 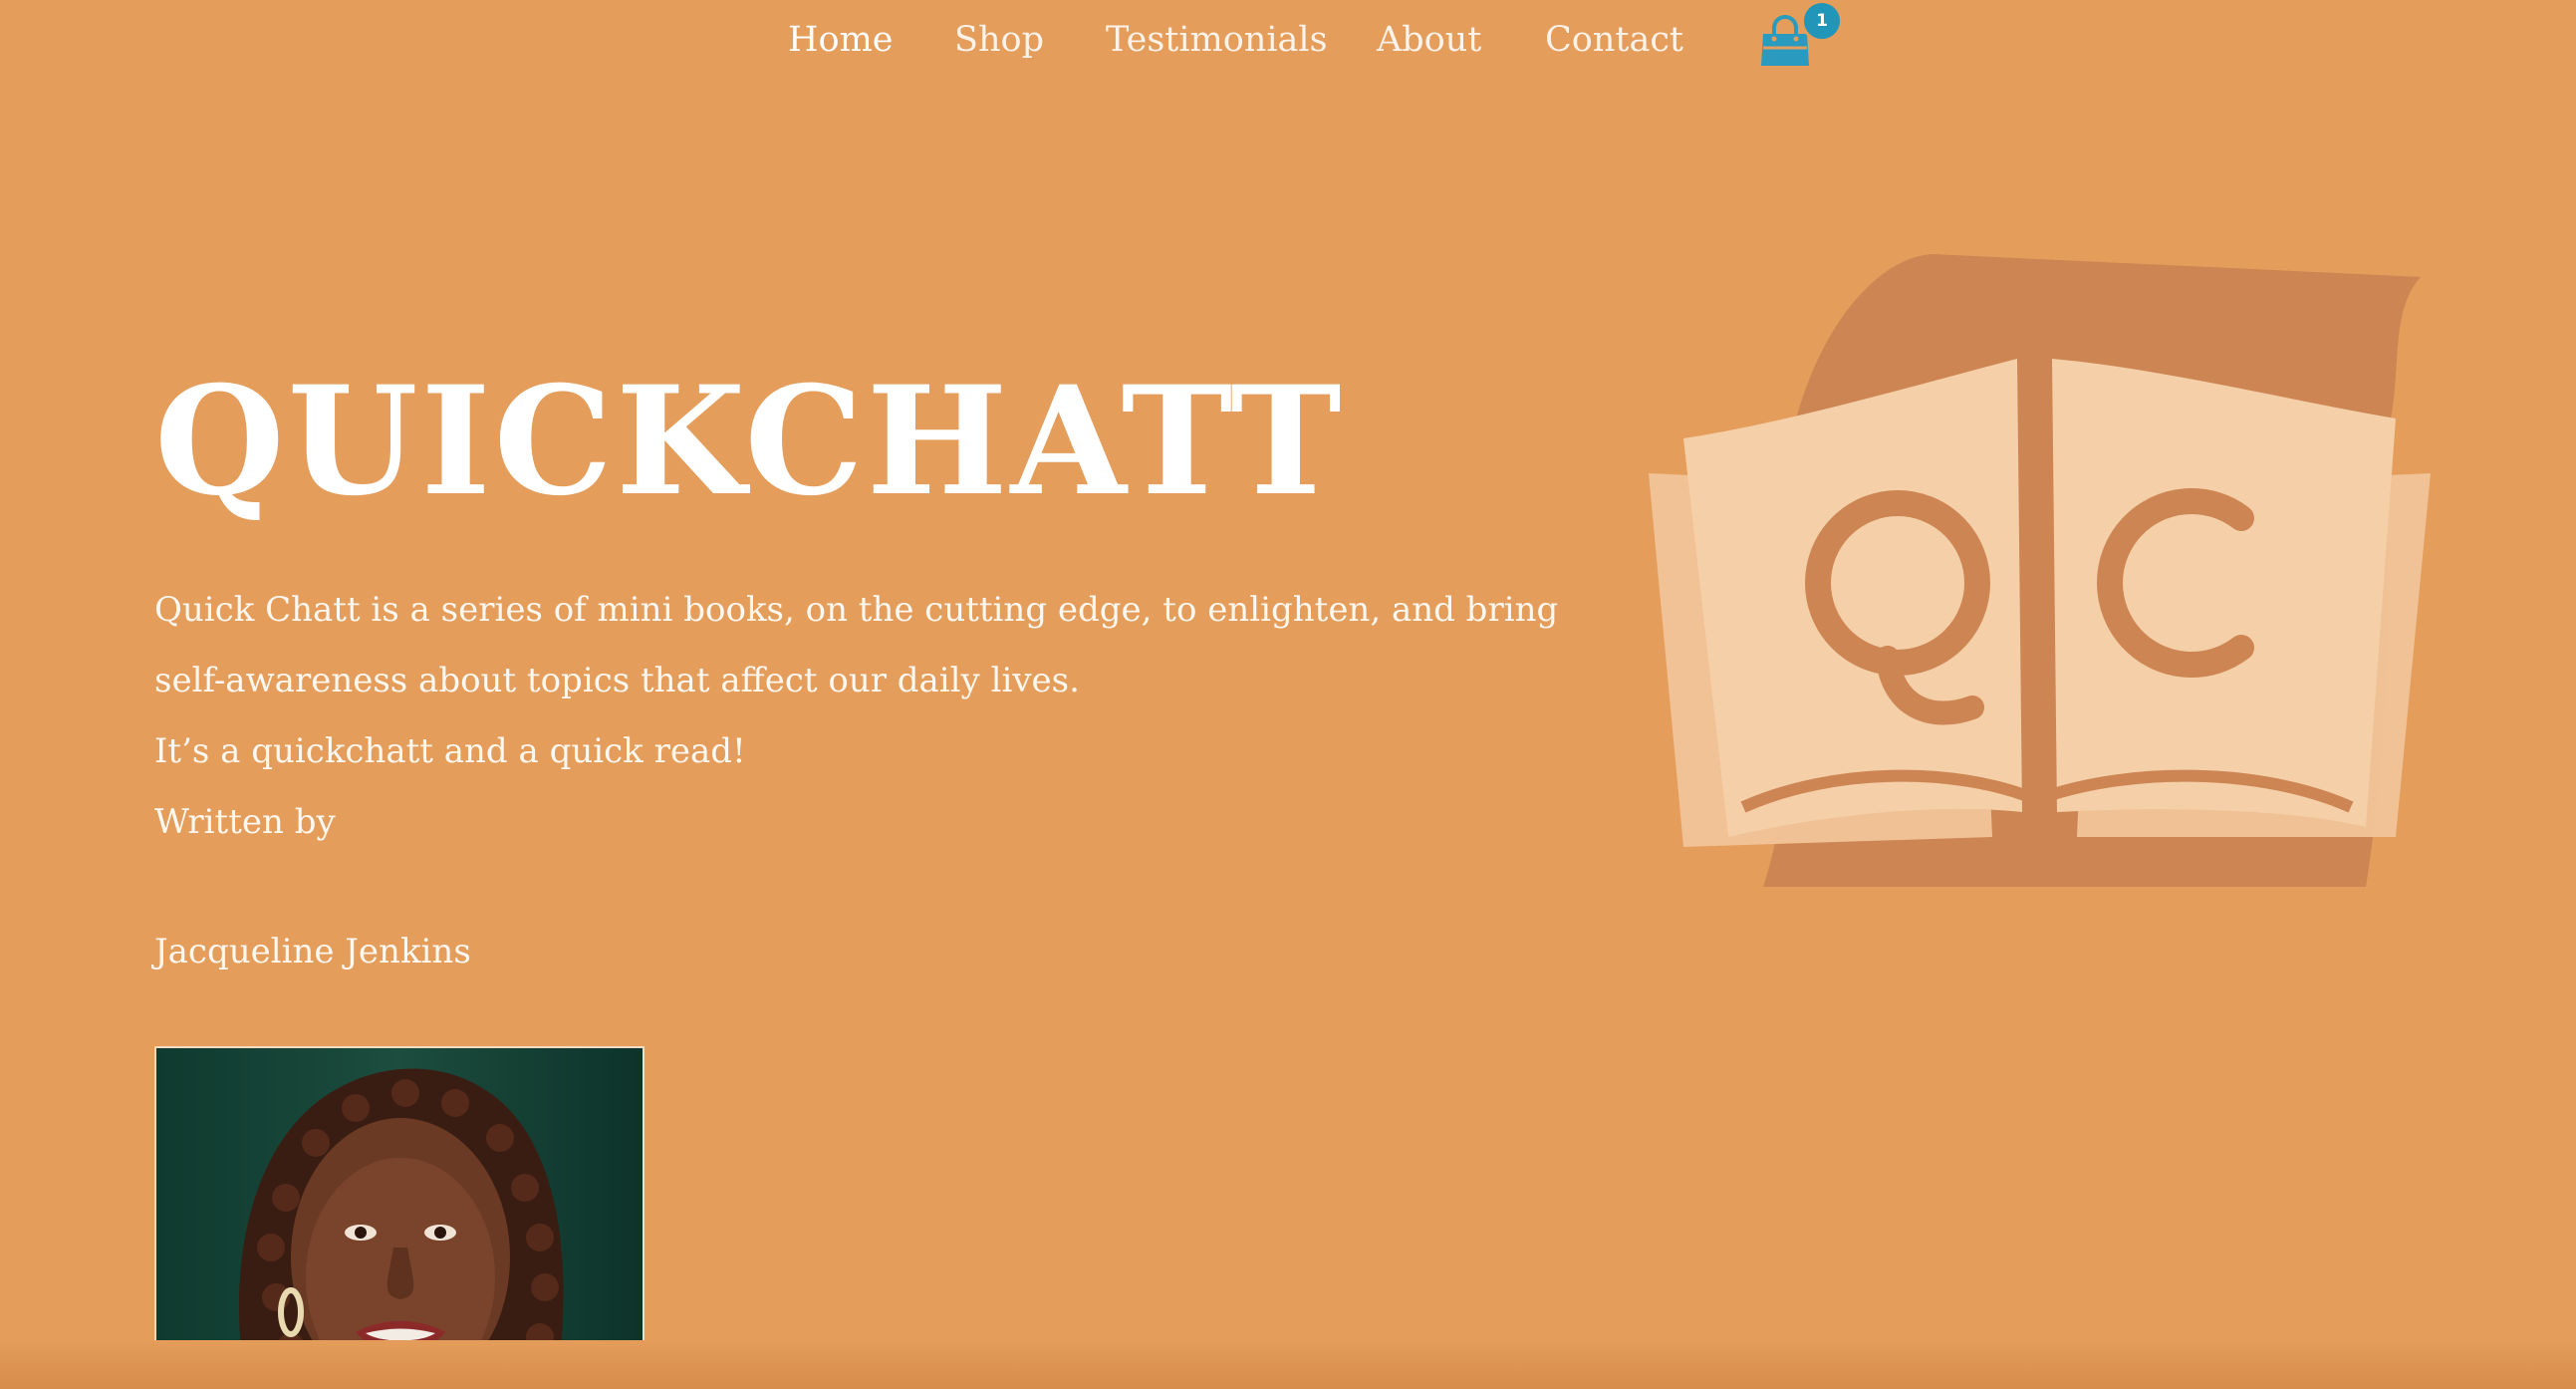 I want to click on page-title: QUICKCHATT, so click(x=749, y=442).